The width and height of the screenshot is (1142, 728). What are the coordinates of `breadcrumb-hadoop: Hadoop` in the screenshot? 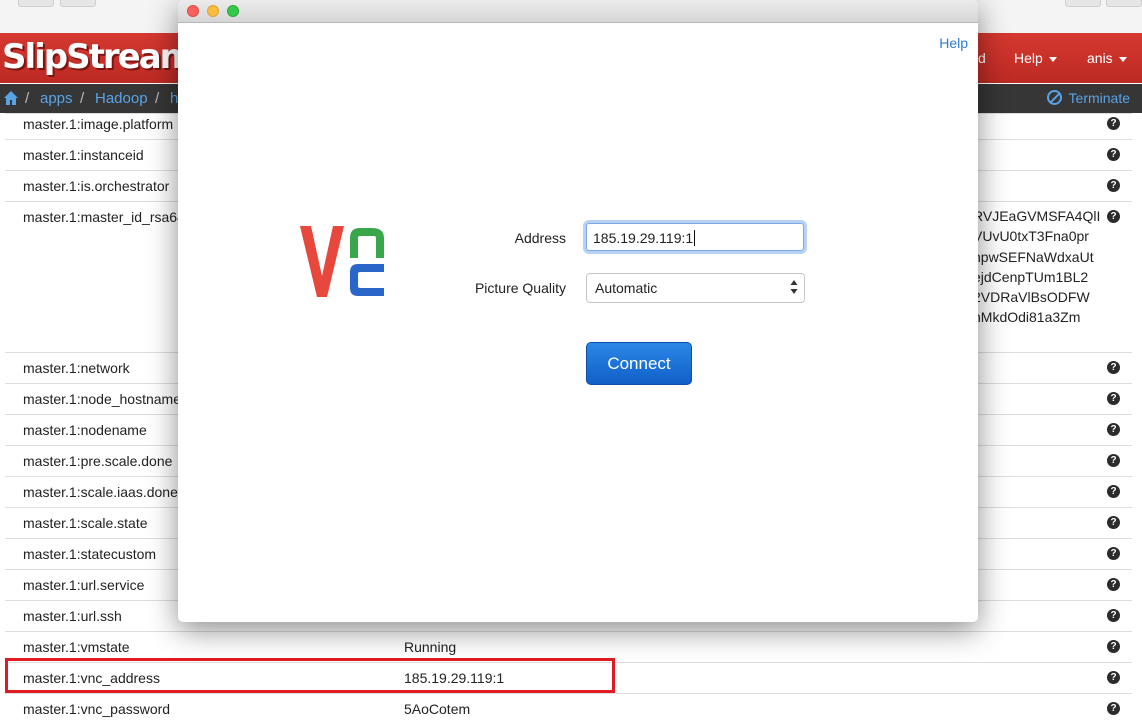 It's located at (121, 98).